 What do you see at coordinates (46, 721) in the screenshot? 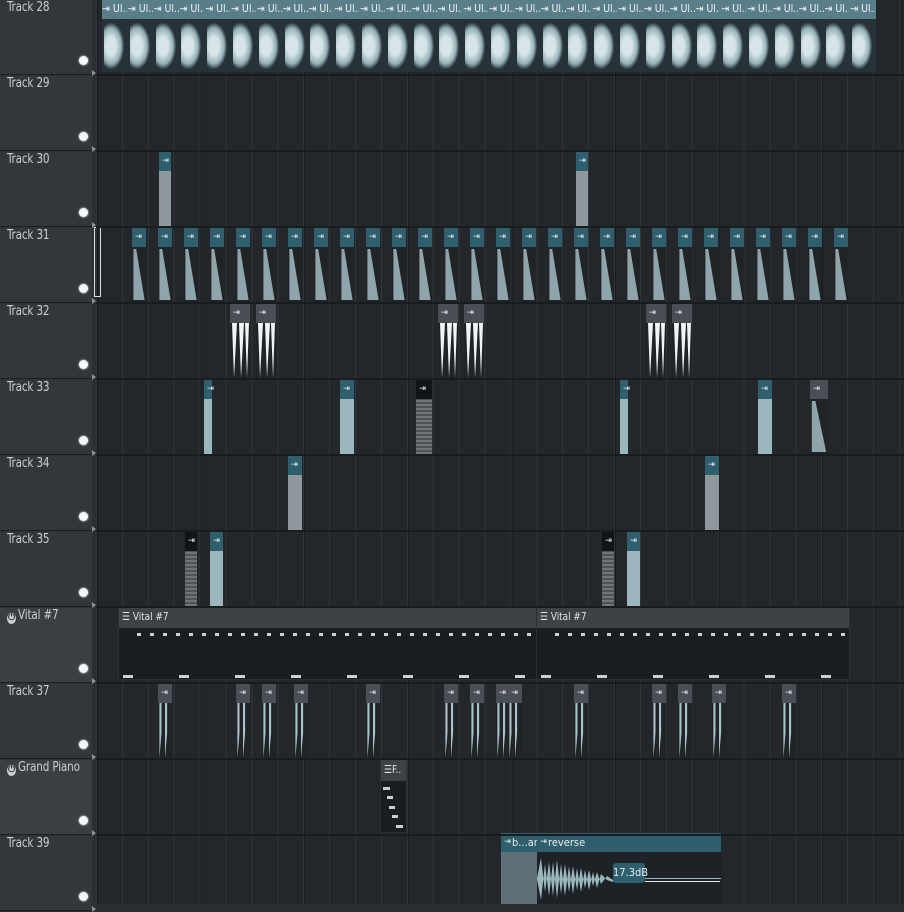
I see `track-header: Track 37` at bounding box center [46, 721].